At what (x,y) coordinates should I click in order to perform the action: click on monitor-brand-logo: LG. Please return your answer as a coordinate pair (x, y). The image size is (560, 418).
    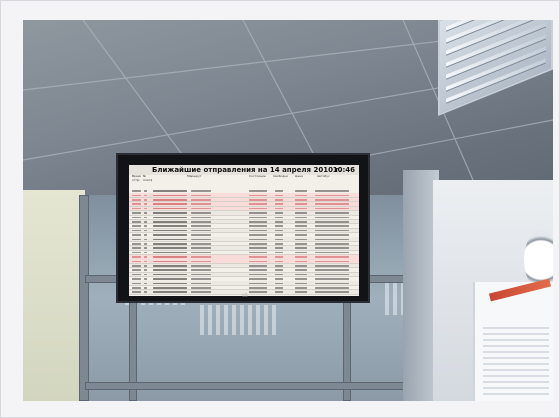
    Looking at the image, I should click on (245, 295).